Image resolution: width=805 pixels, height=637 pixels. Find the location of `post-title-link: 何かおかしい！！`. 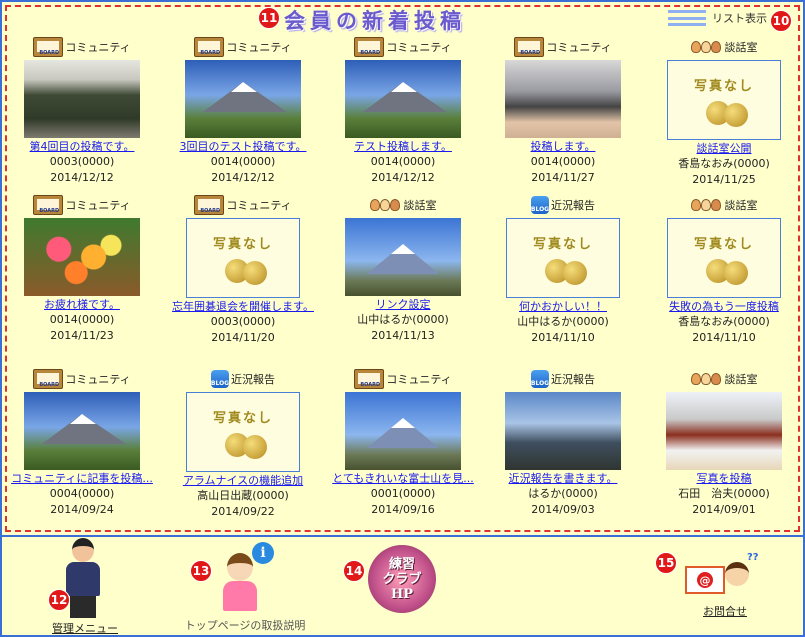

post-title-link: 何かおかしい！！ is located at coordinates (563, 307).